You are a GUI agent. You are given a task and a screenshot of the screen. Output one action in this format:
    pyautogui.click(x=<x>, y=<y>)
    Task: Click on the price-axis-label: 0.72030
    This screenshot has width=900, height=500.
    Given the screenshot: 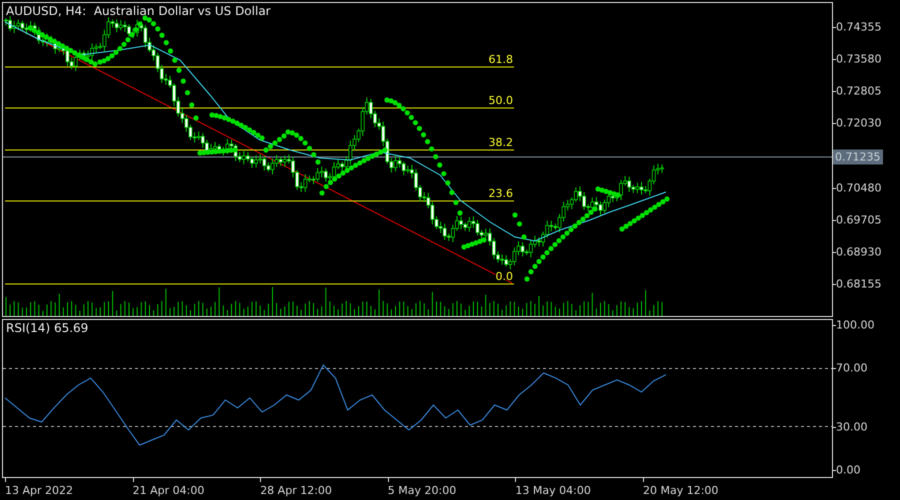 What is the action you would take?
    pyautogui.click(x=859, y=123)
    